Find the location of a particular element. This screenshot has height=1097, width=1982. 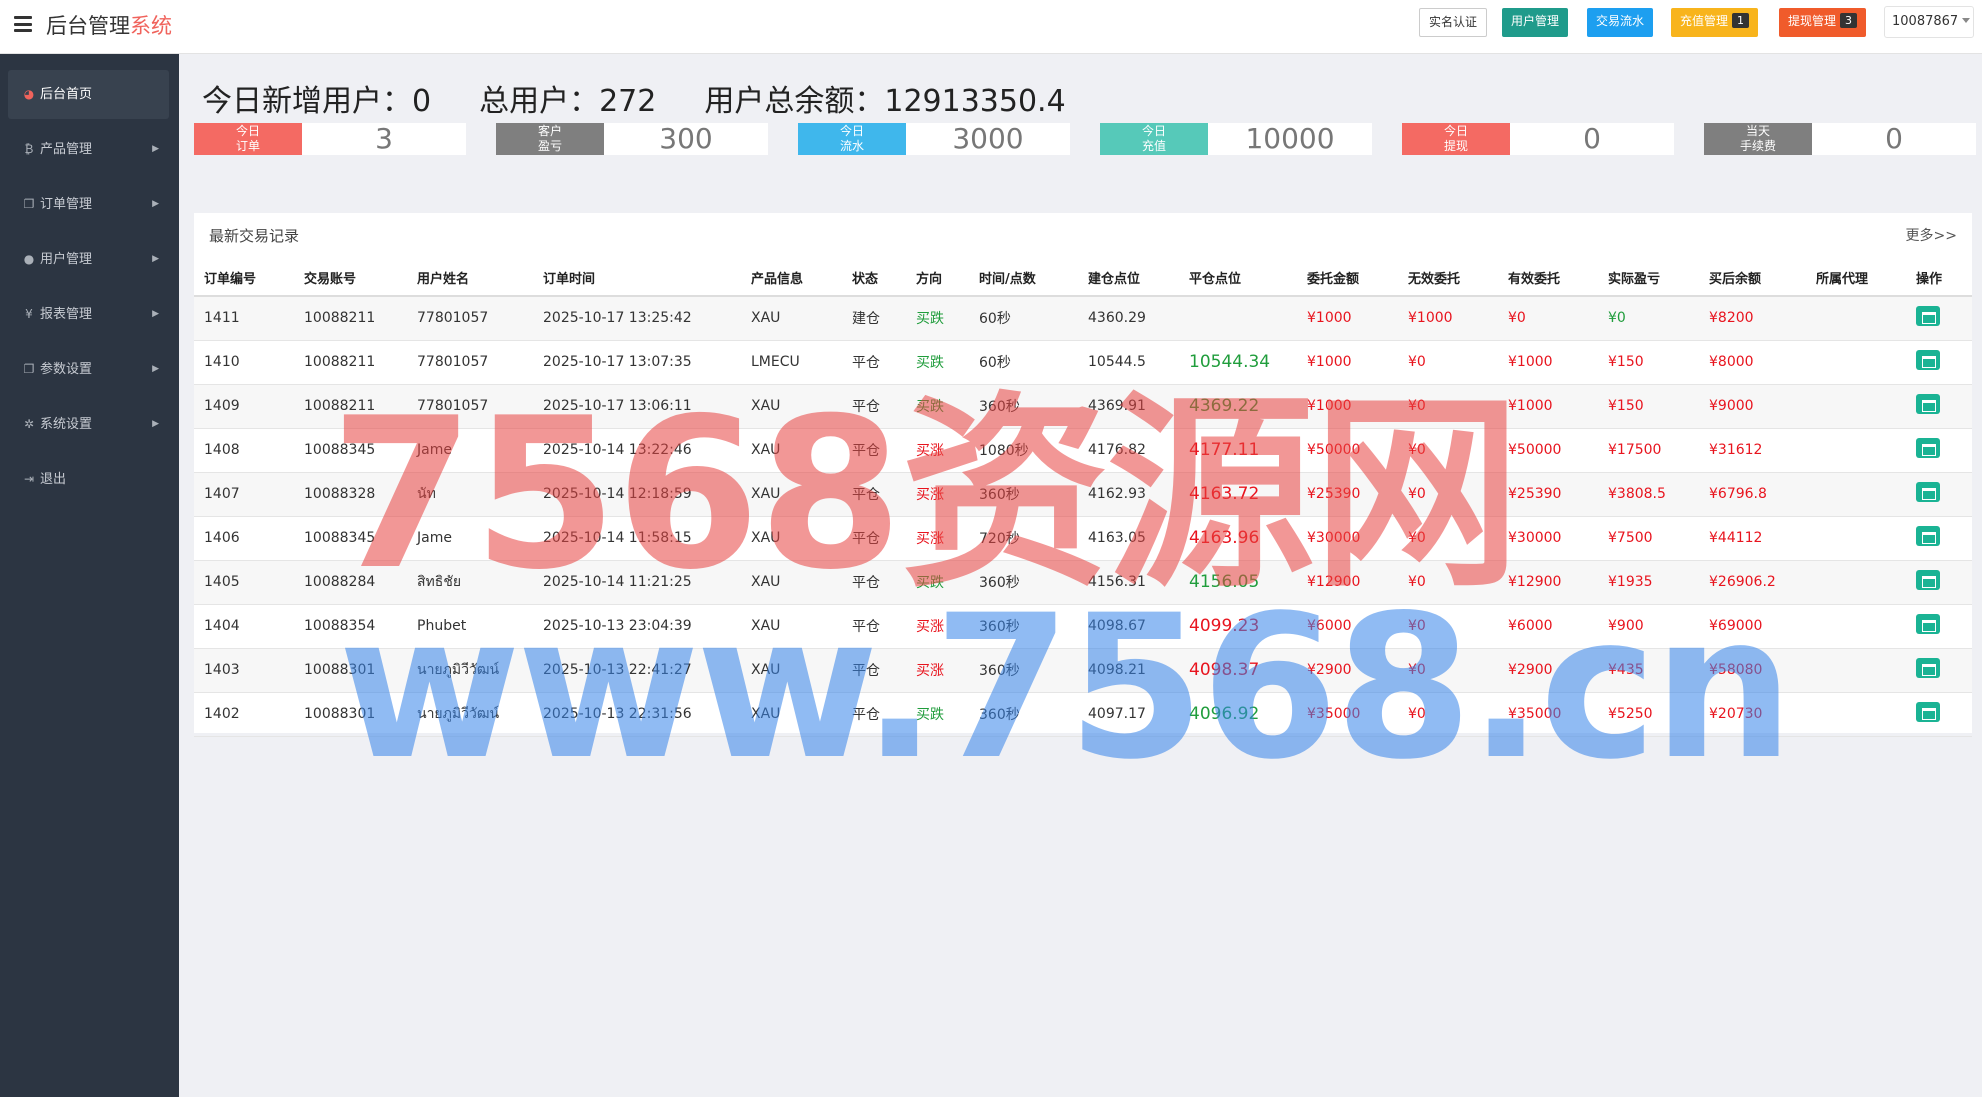

table-cell: 平仓 is located at coordinates (874, 494).